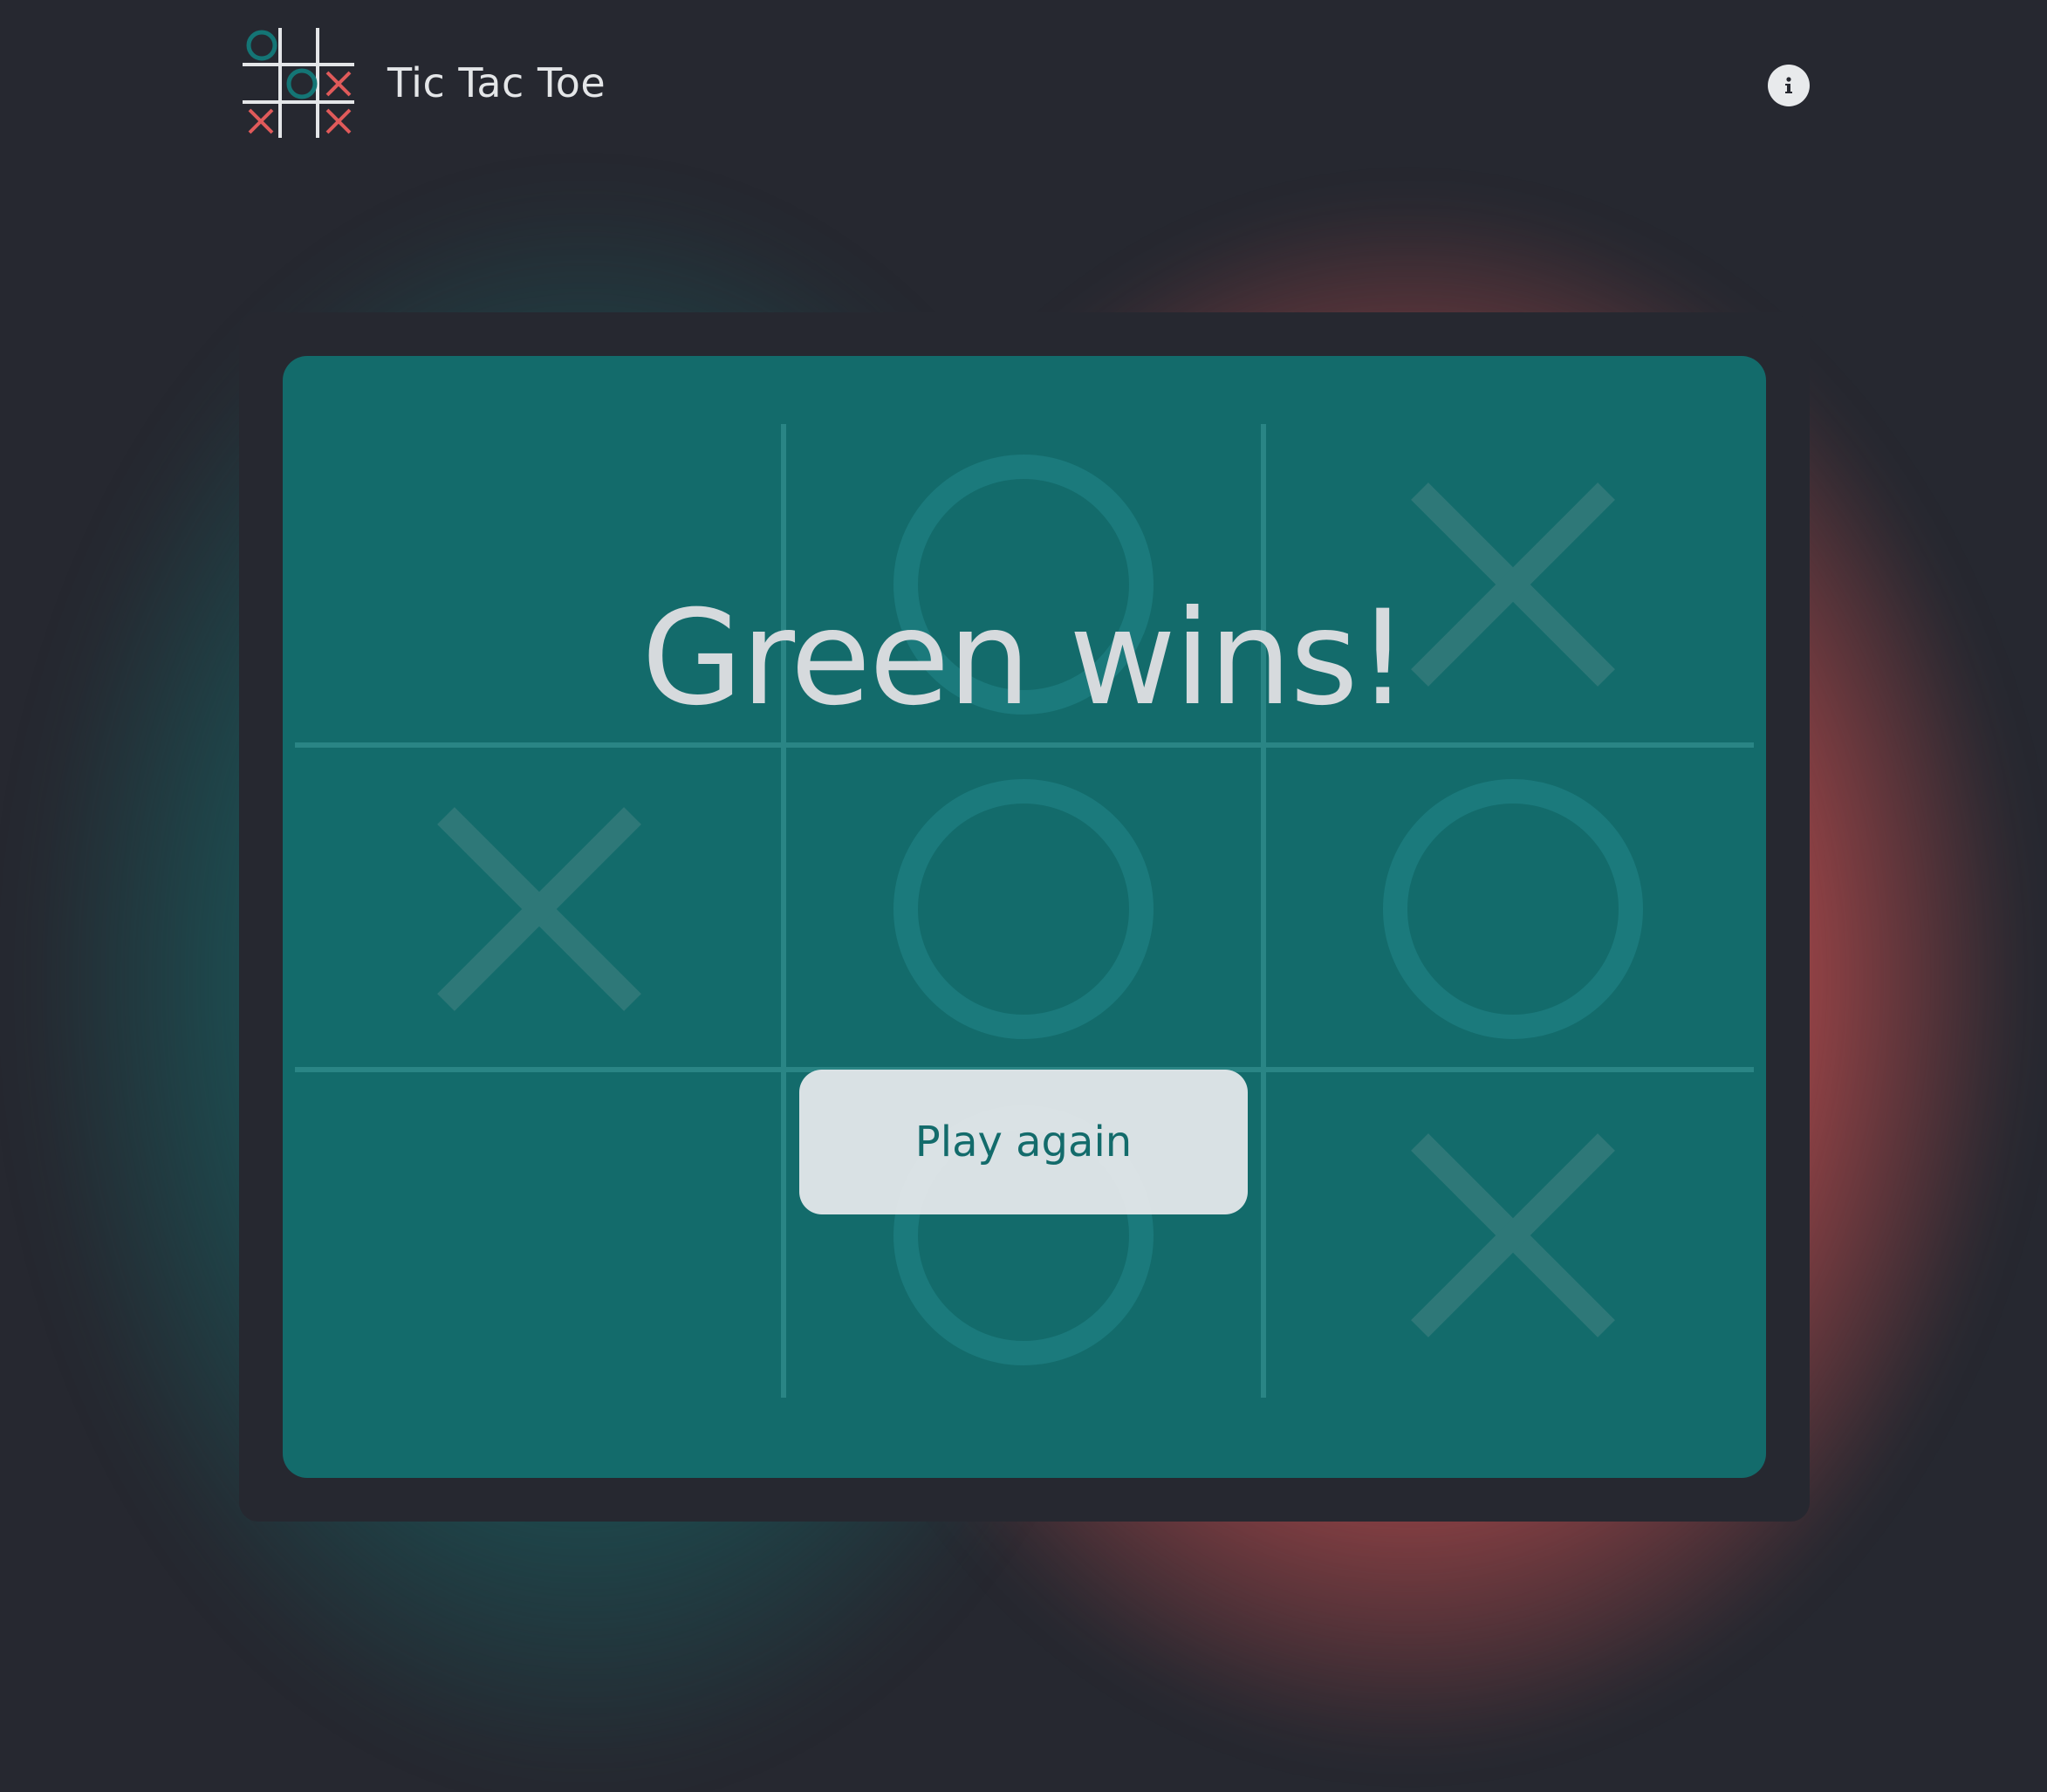 This screenshot has width=2047, height=1792. I want to click on play-again-button: Play again, so click(1023, 1142).